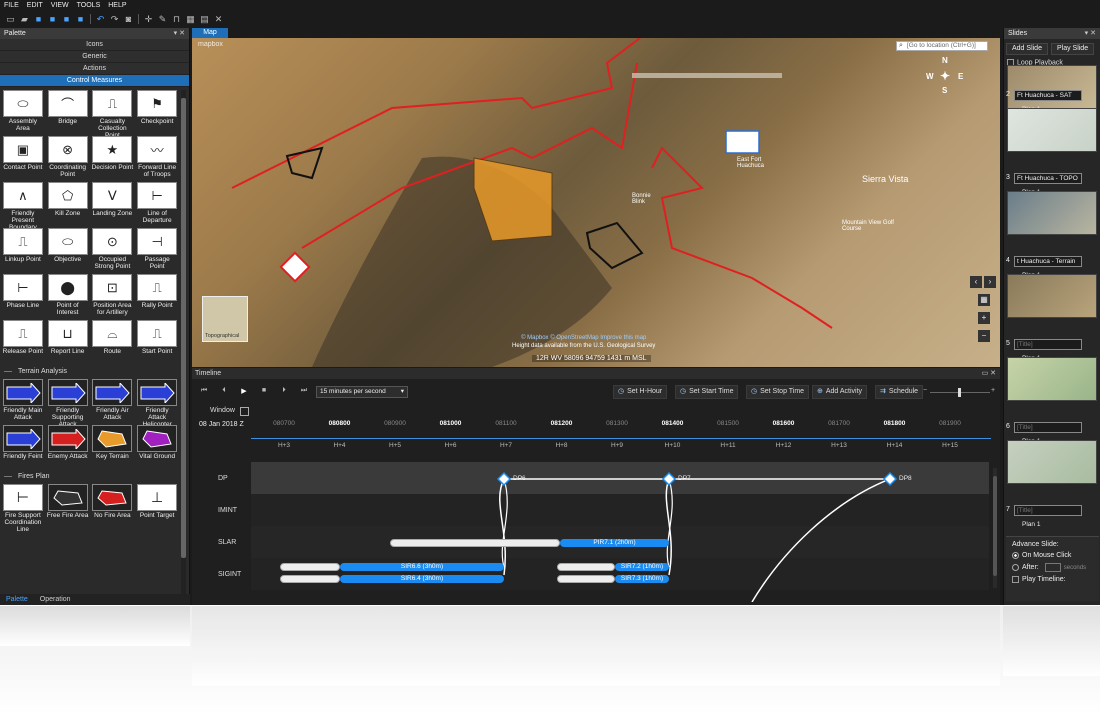 This screenshot has width=1100, height=715. What do you see at coordinates (94, 81) in the screenshot?
I see `category-control-measures: Control Measures` at bounding box center [94, 81].